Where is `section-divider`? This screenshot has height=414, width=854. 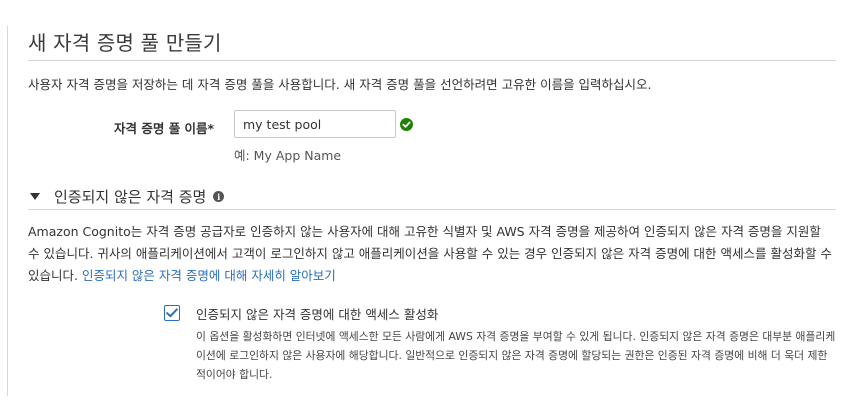 section-divider is located at coordinates (432, 209).